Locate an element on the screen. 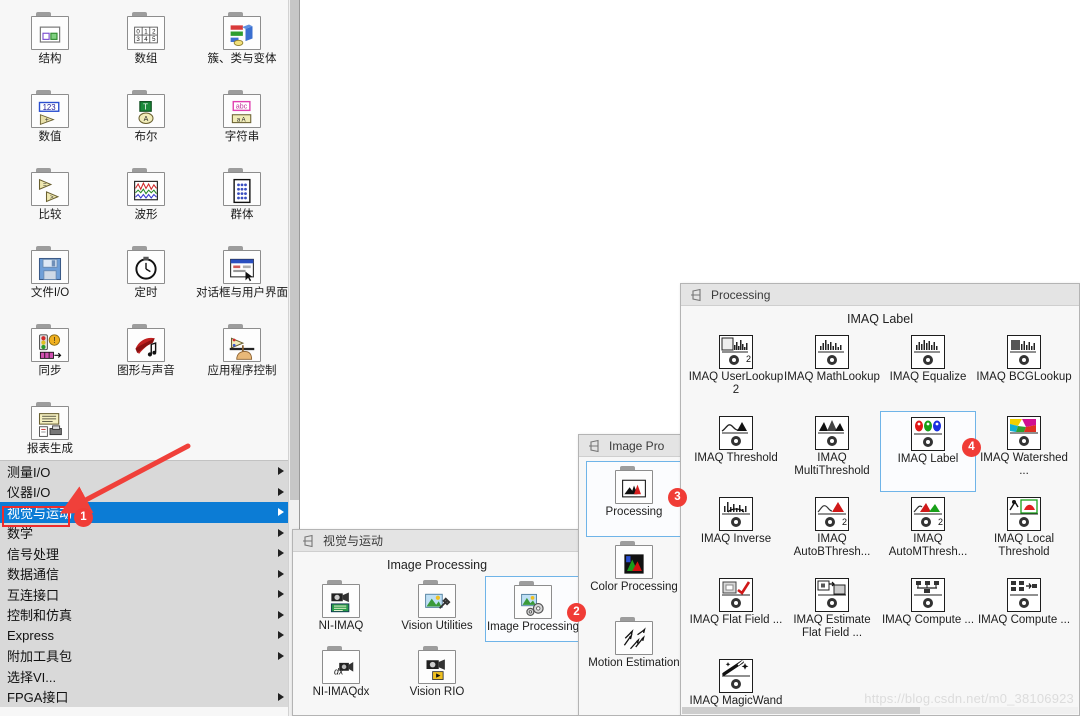 The image size is (1080, 716). palette-item-7: 波形 is located at coordinates (146, 201).